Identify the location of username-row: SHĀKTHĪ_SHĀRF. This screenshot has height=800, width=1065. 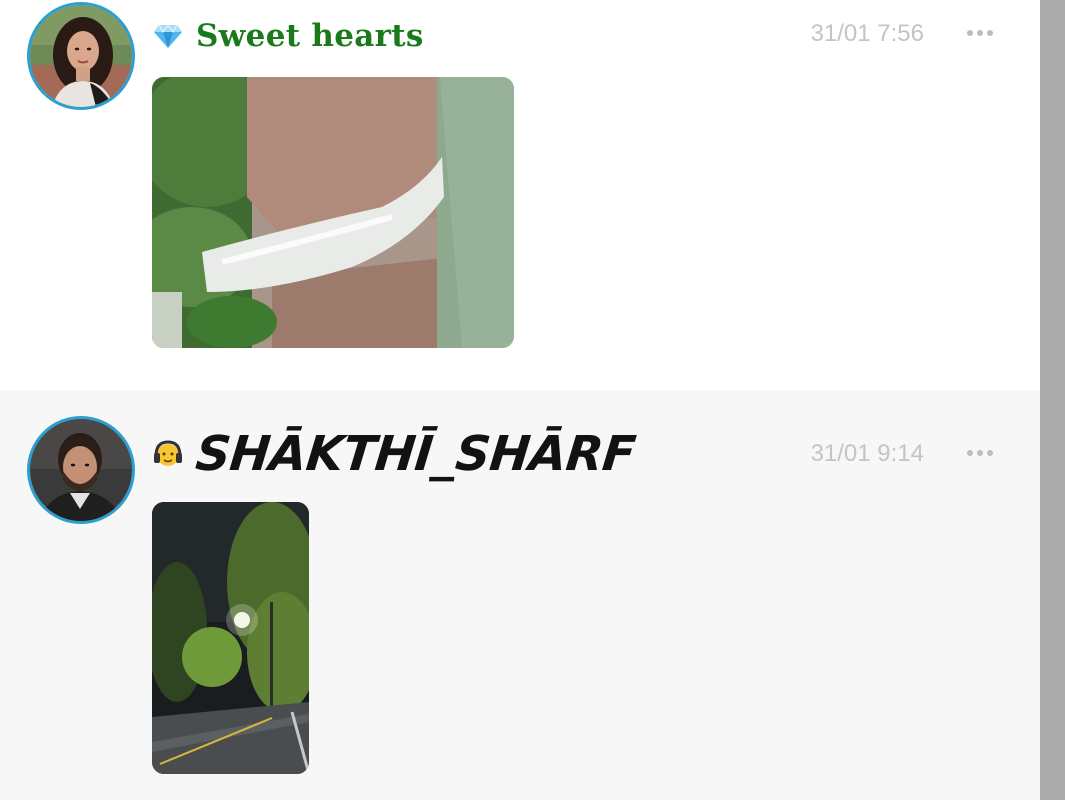
(395, 454).